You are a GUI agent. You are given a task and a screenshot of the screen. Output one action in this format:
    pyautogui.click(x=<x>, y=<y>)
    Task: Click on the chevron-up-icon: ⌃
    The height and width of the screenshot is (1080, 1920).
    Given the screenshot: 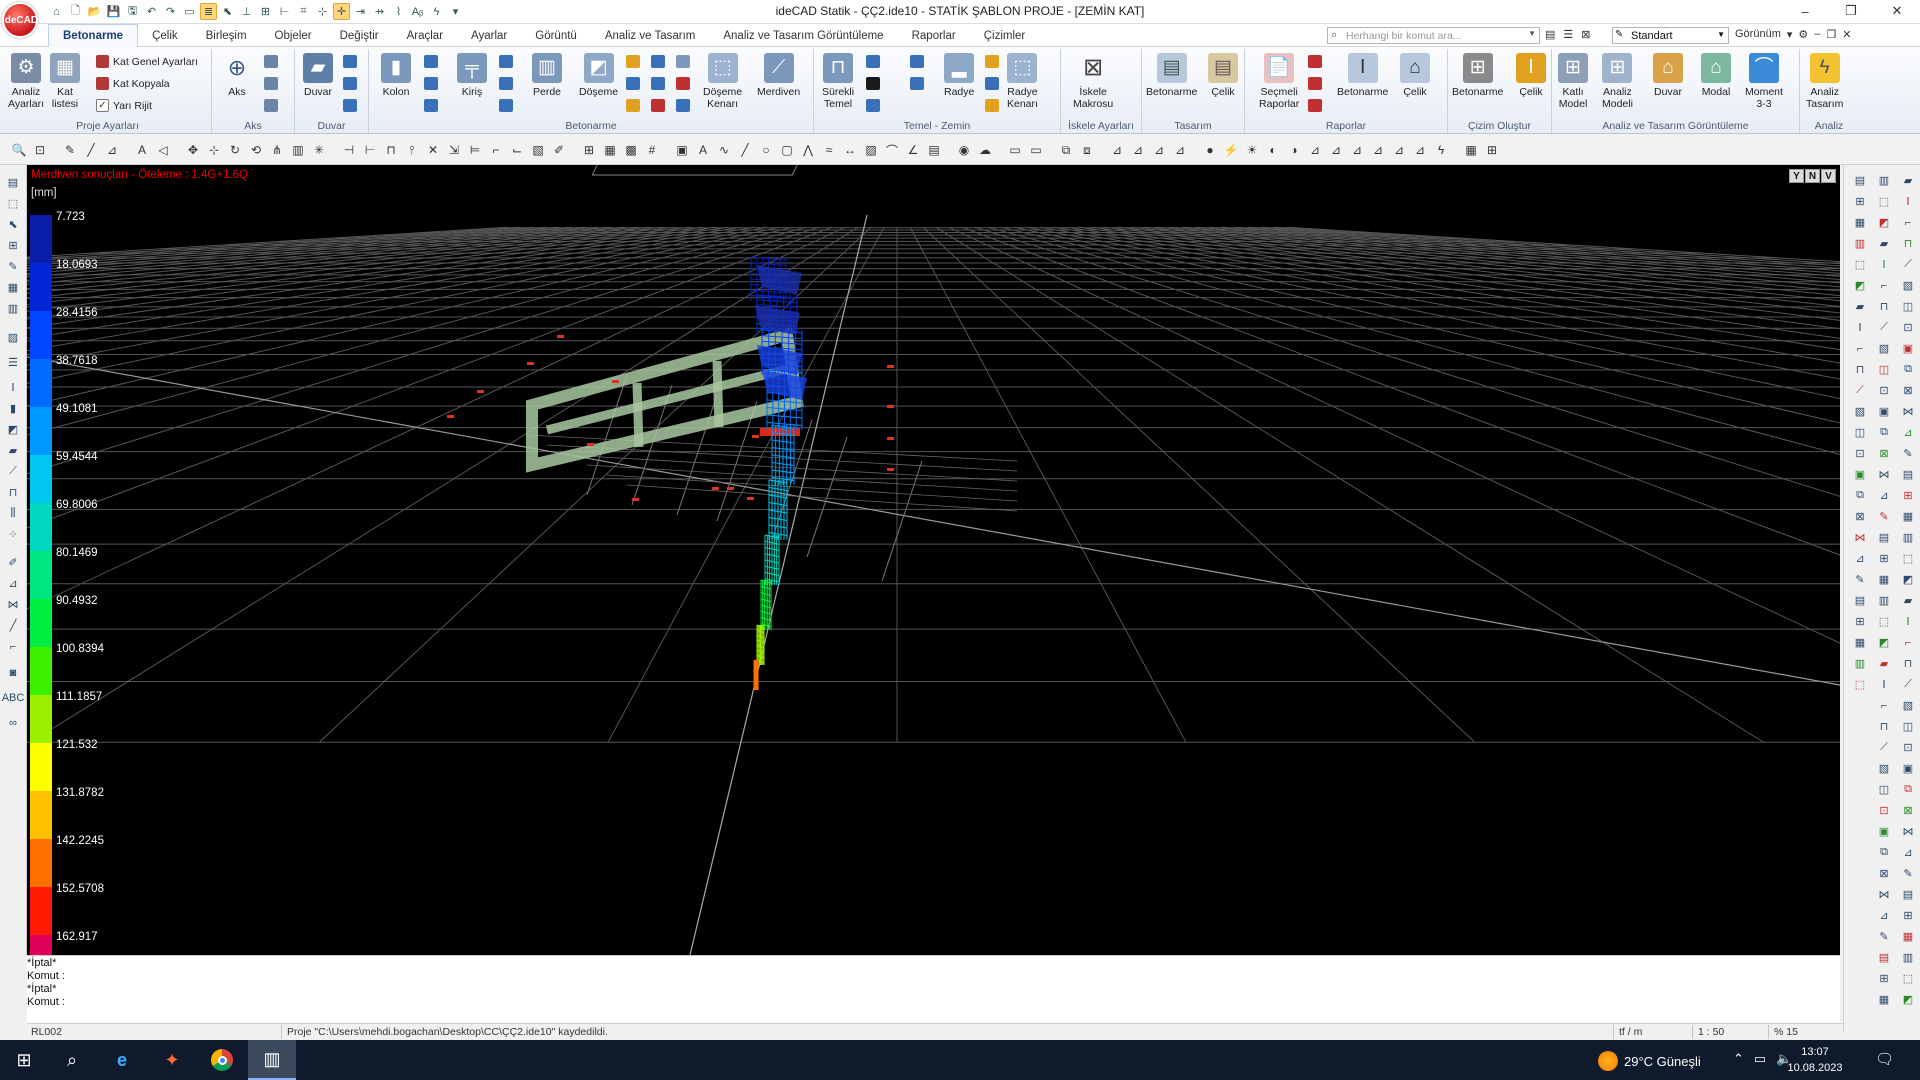 What is the action you would take?
    pyautogui.click(x=1738, y=1059)
    